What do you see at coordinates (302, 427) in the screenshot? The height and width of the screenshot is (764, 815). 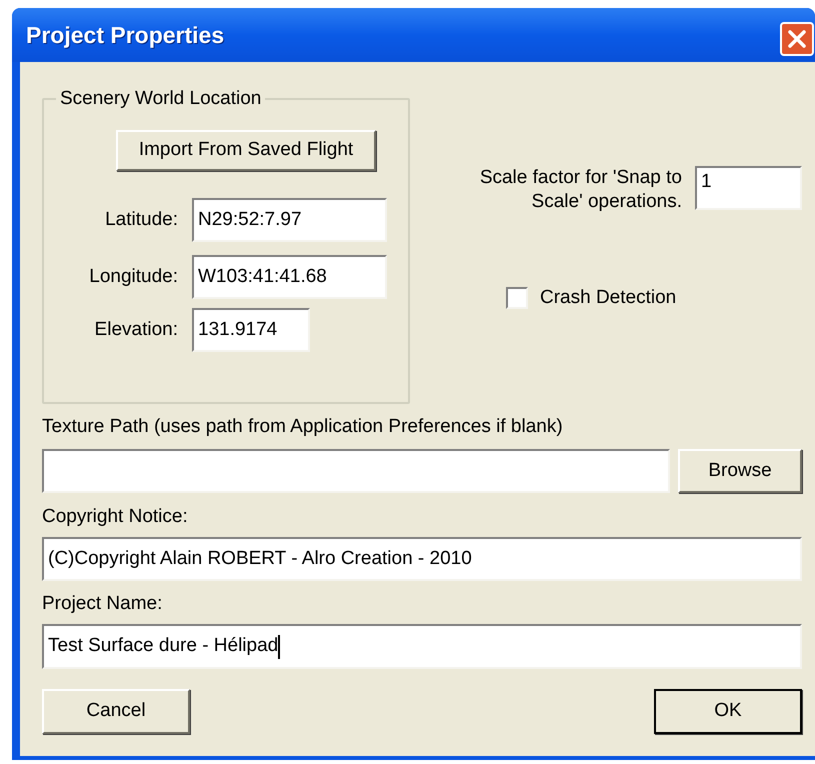 I see `field-label: Texture Path (uses path from Application Preferences if blank)` at bounding box center [302, 427].